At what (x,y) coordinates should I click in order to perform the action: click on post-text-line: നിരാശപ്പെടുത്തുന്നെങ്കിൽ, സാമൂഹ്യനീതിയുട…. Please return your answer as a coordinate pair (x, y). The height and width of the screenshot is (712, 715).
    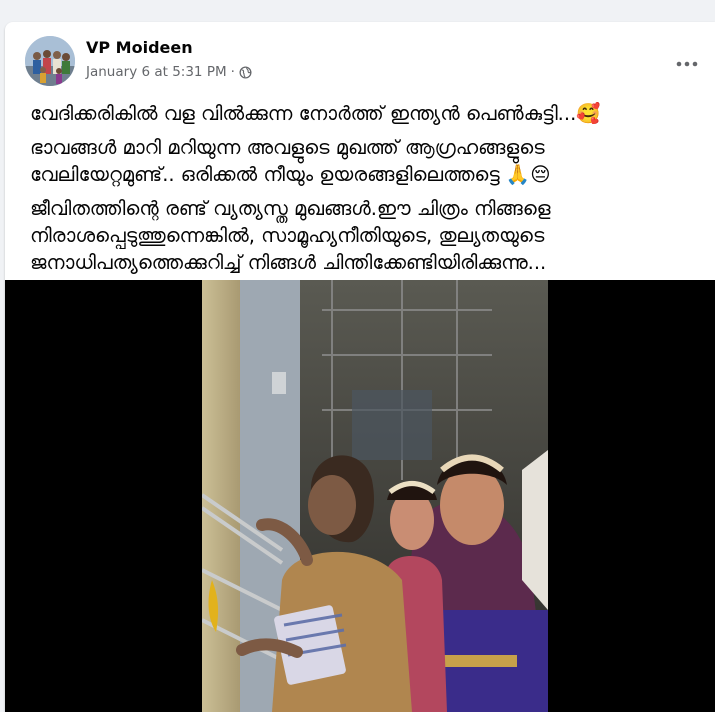
    Looking at the image, I should click on (287, 235).